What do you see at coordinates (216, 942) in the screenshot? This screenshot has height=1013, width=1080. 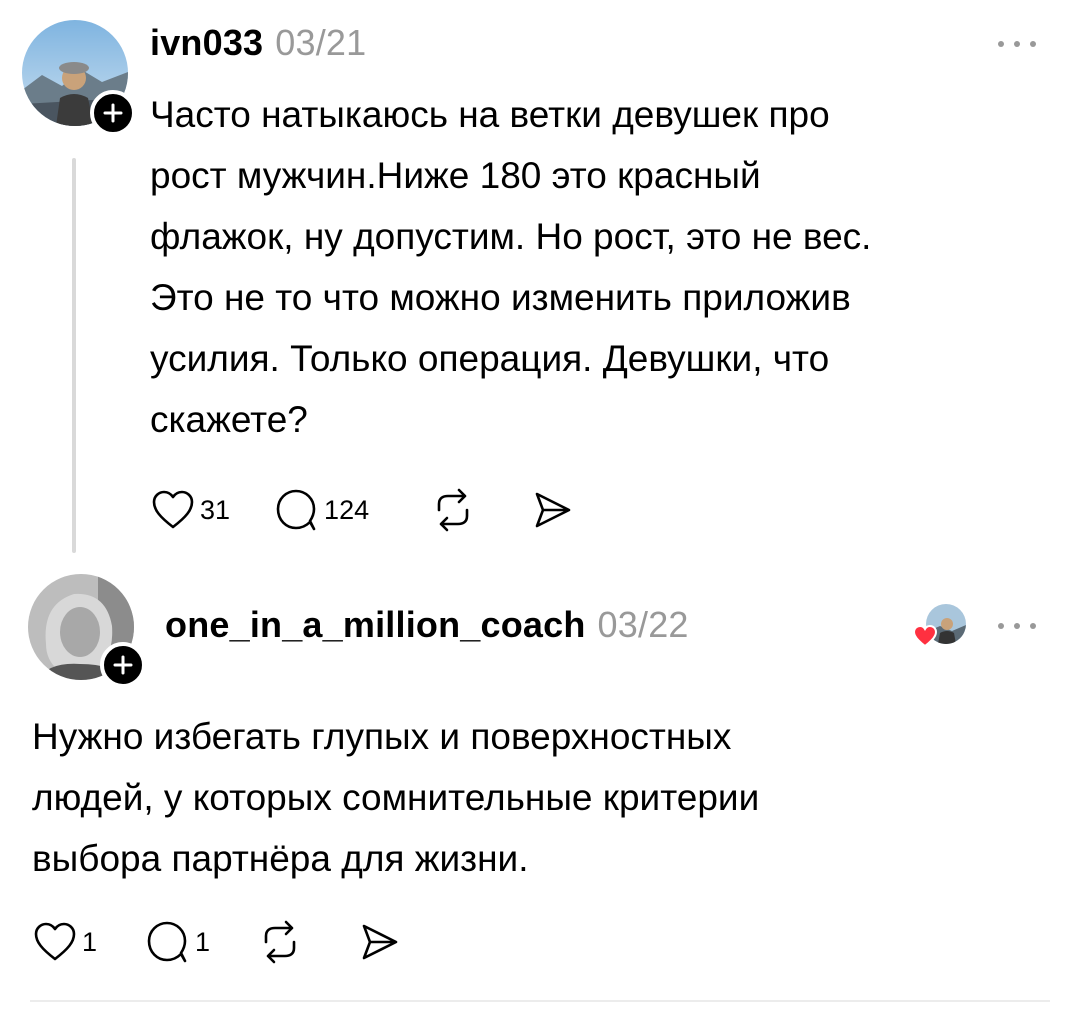 I see `post-actions: 1 1` at bounding box center [216, 942].